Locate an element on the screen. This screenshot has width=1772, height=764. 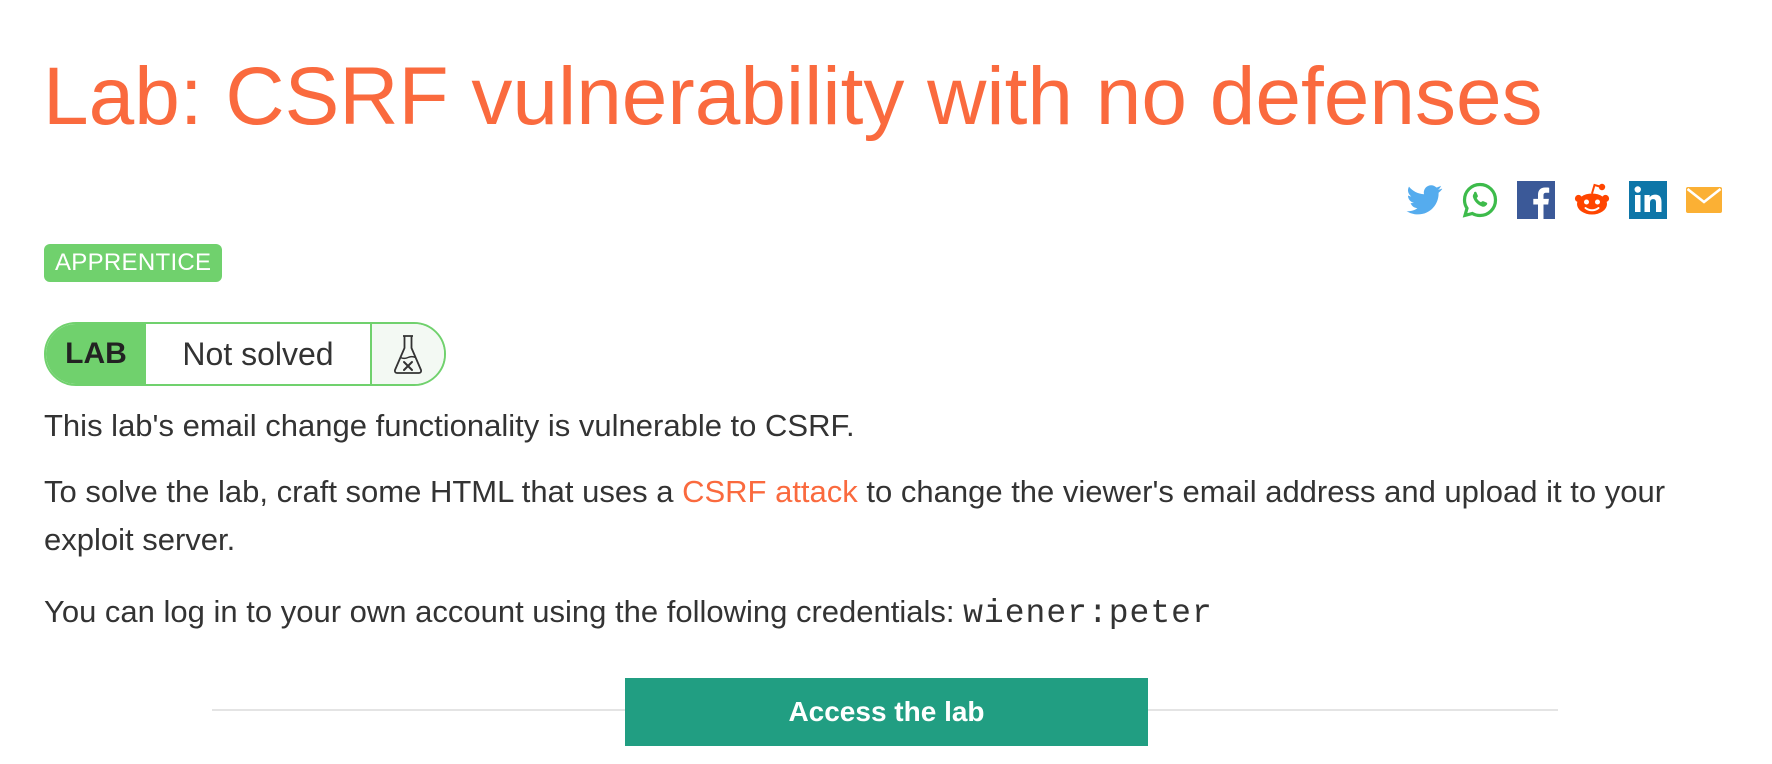
twitter-icon is located at coordinates (1424, 200).